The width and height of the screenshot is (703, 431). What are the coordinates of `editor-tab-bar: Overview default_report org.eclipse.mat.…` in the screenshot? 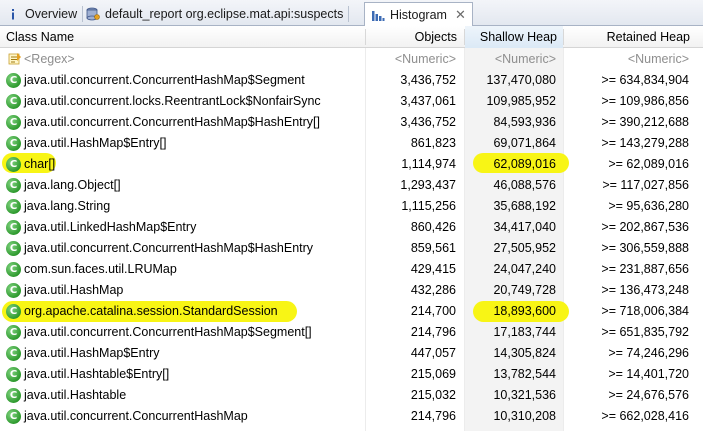 It's located at (351, 13).